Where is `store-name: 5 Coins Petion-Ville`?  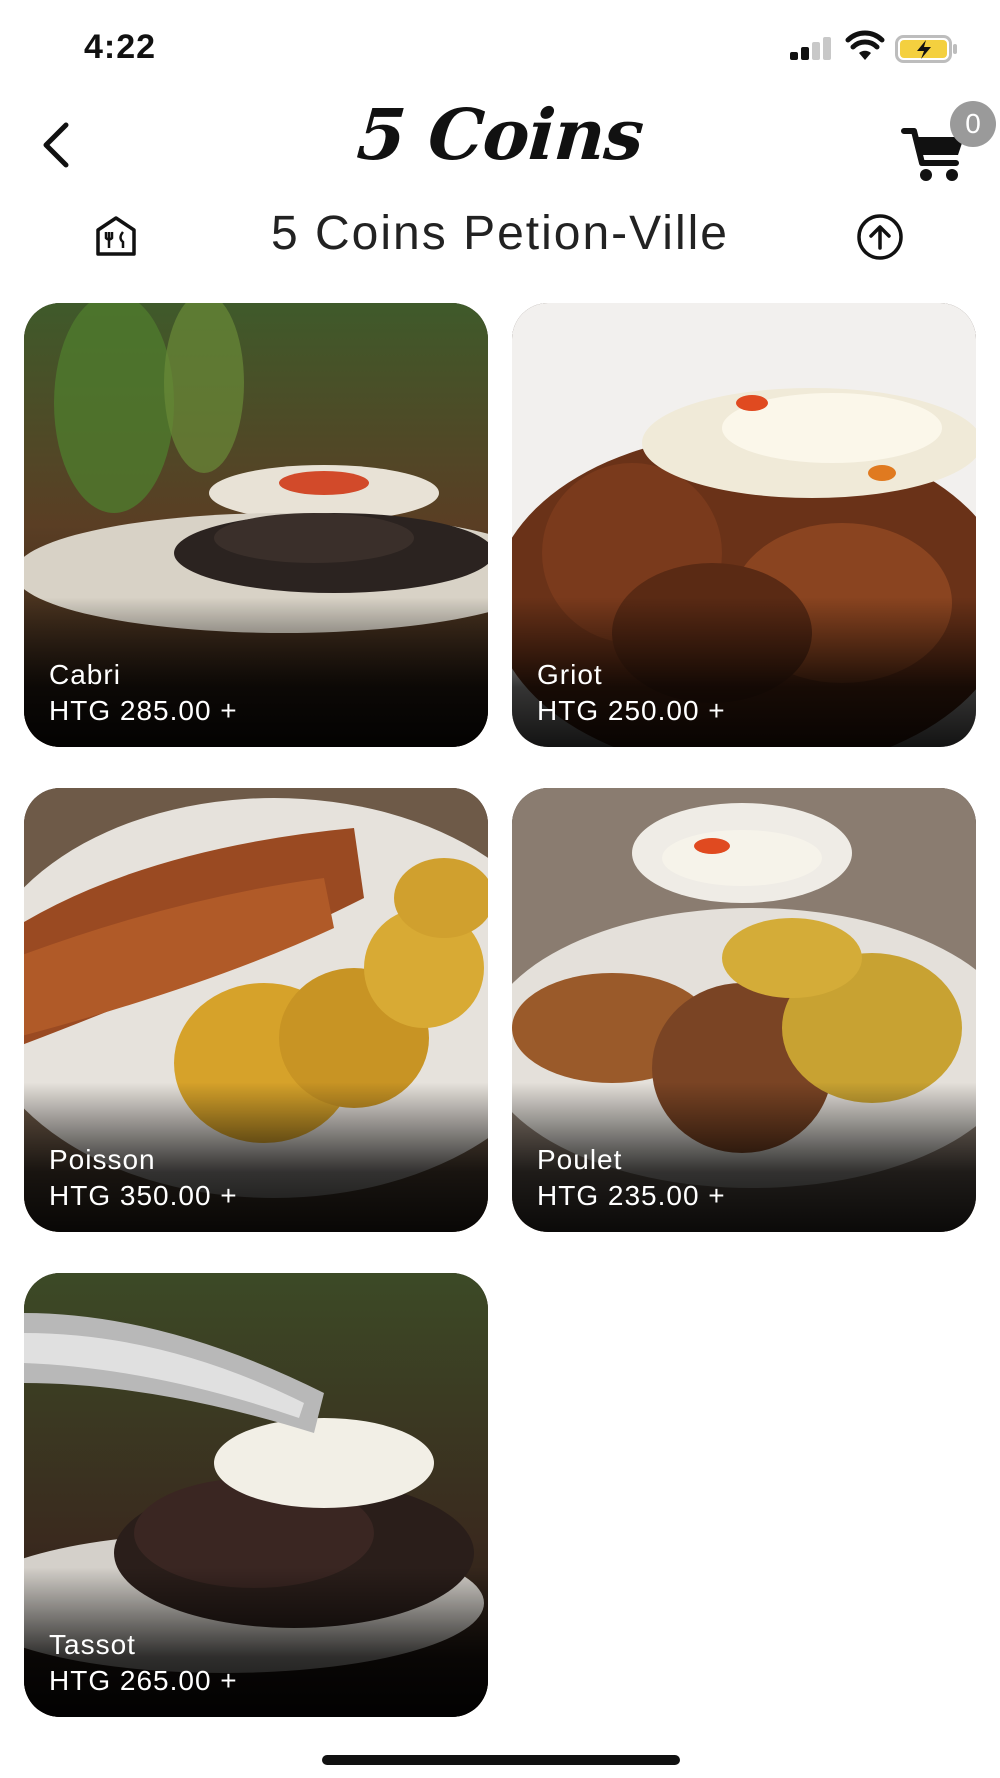 store-name: 5 Coins Petion-Ville is located at coordinates (499, 233).